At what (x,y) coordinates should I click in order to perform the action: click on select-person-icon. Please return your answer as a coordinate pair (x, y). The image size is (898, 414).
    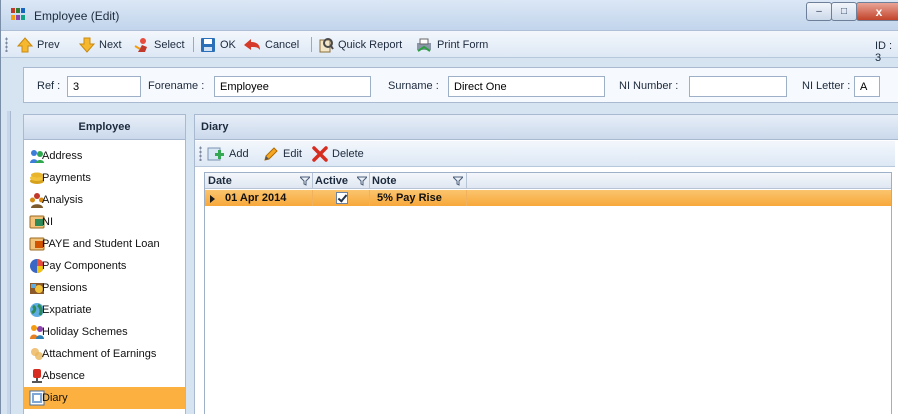
    Looking at the image, I should click on (140, 44).